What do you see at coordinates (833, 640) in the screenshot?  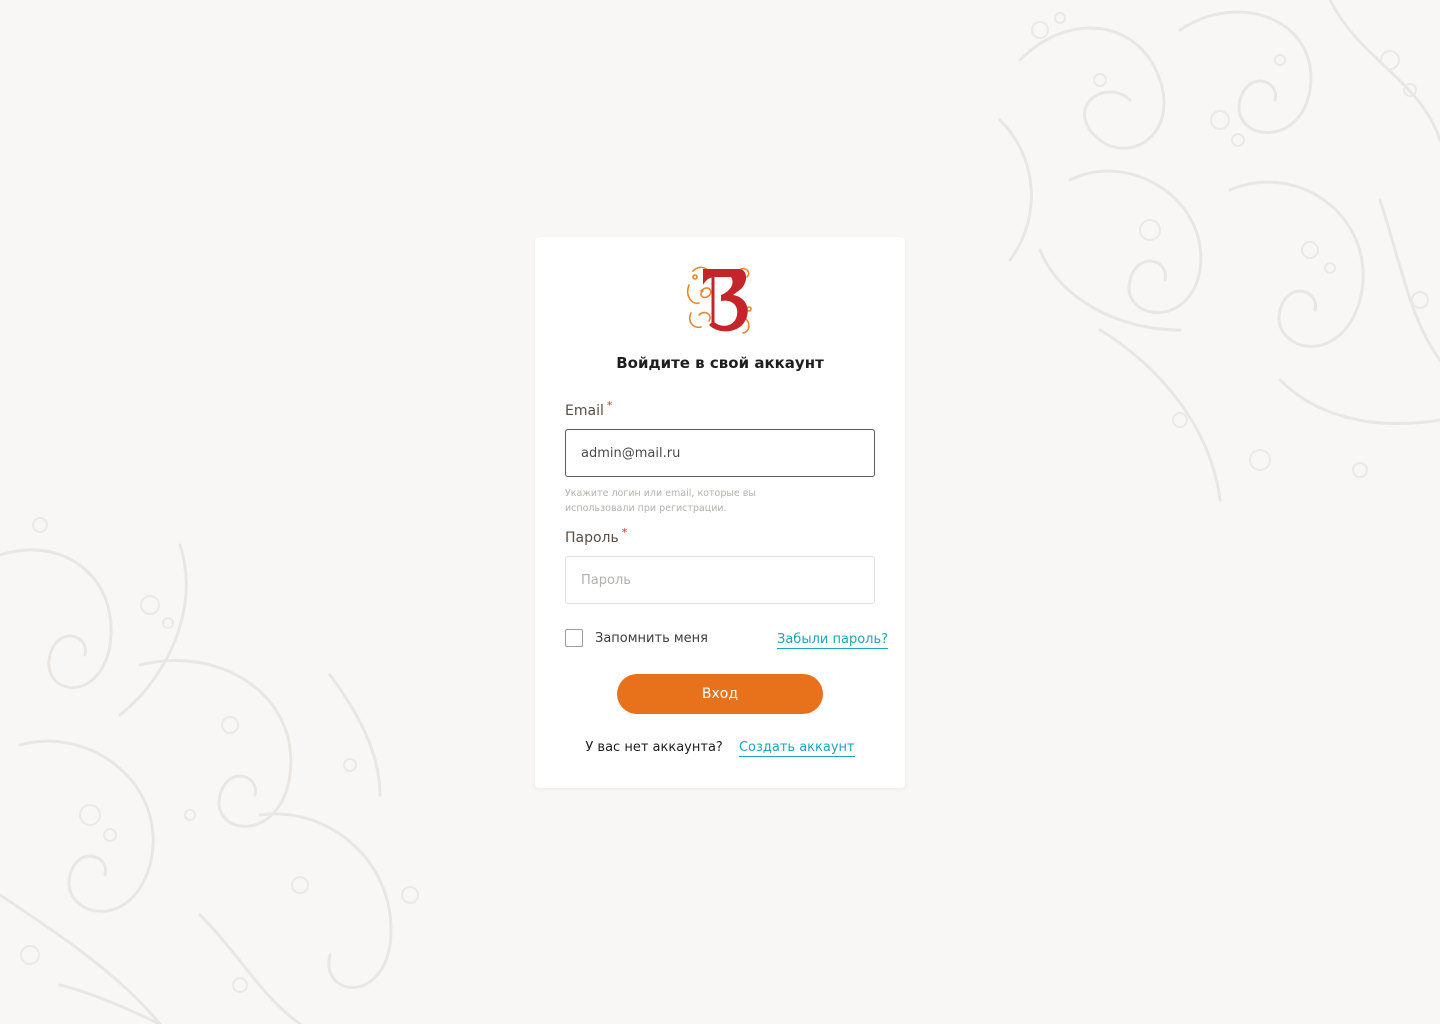 I see `forgot-password-link: Забыли пароль?` at bounding box center [833, 640].